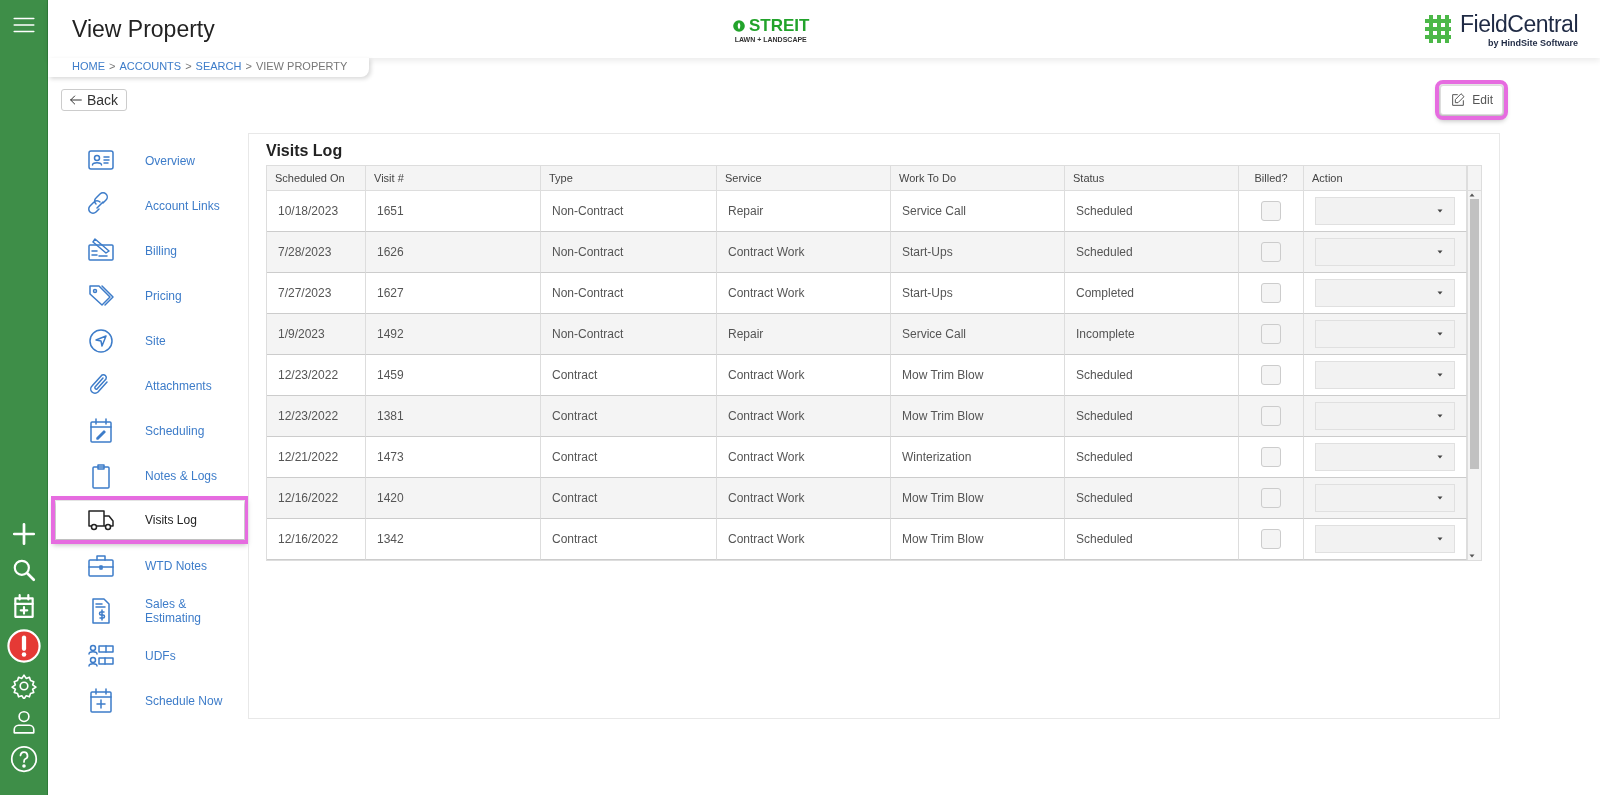 The width and height of the screenshot is (1600, 795). I want to click on help-icon, so click(23, 759).